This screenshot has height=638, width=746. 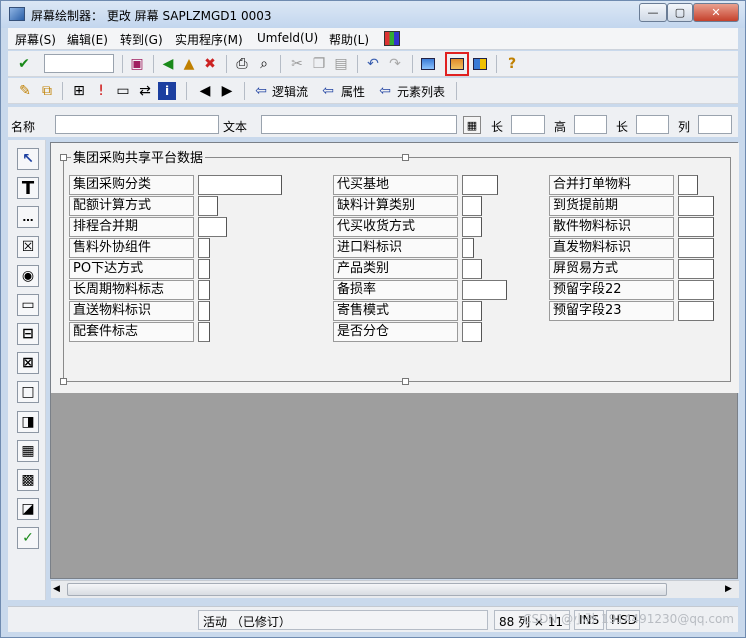 I want to click on scroll-thumb, so click(x=367, y=589).